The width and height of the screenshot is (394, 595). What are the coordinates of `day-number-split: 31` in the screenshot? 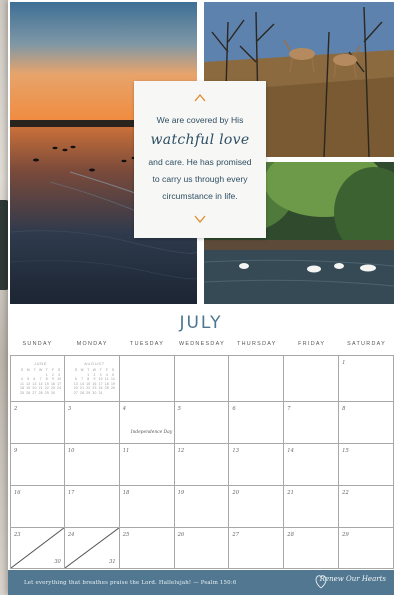 It's located at (112, 562).